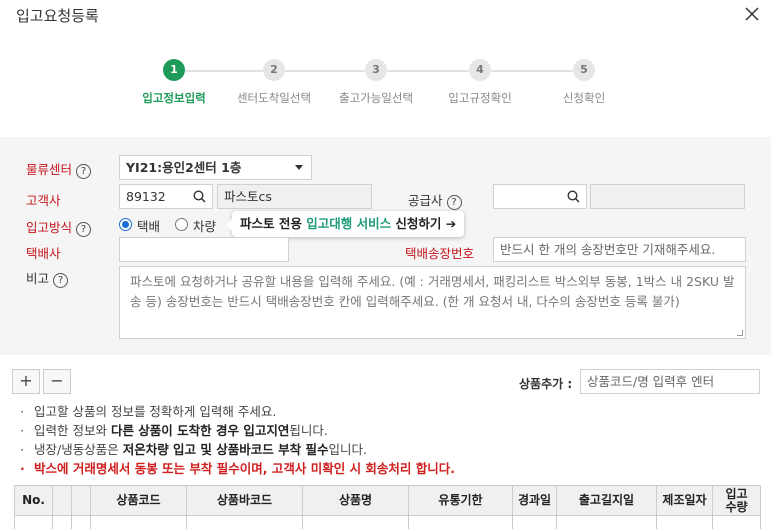  I want to click on notice-item: · 입고할 상품의 정보를 정확하게 입력해 주세요., so click(148, 411).